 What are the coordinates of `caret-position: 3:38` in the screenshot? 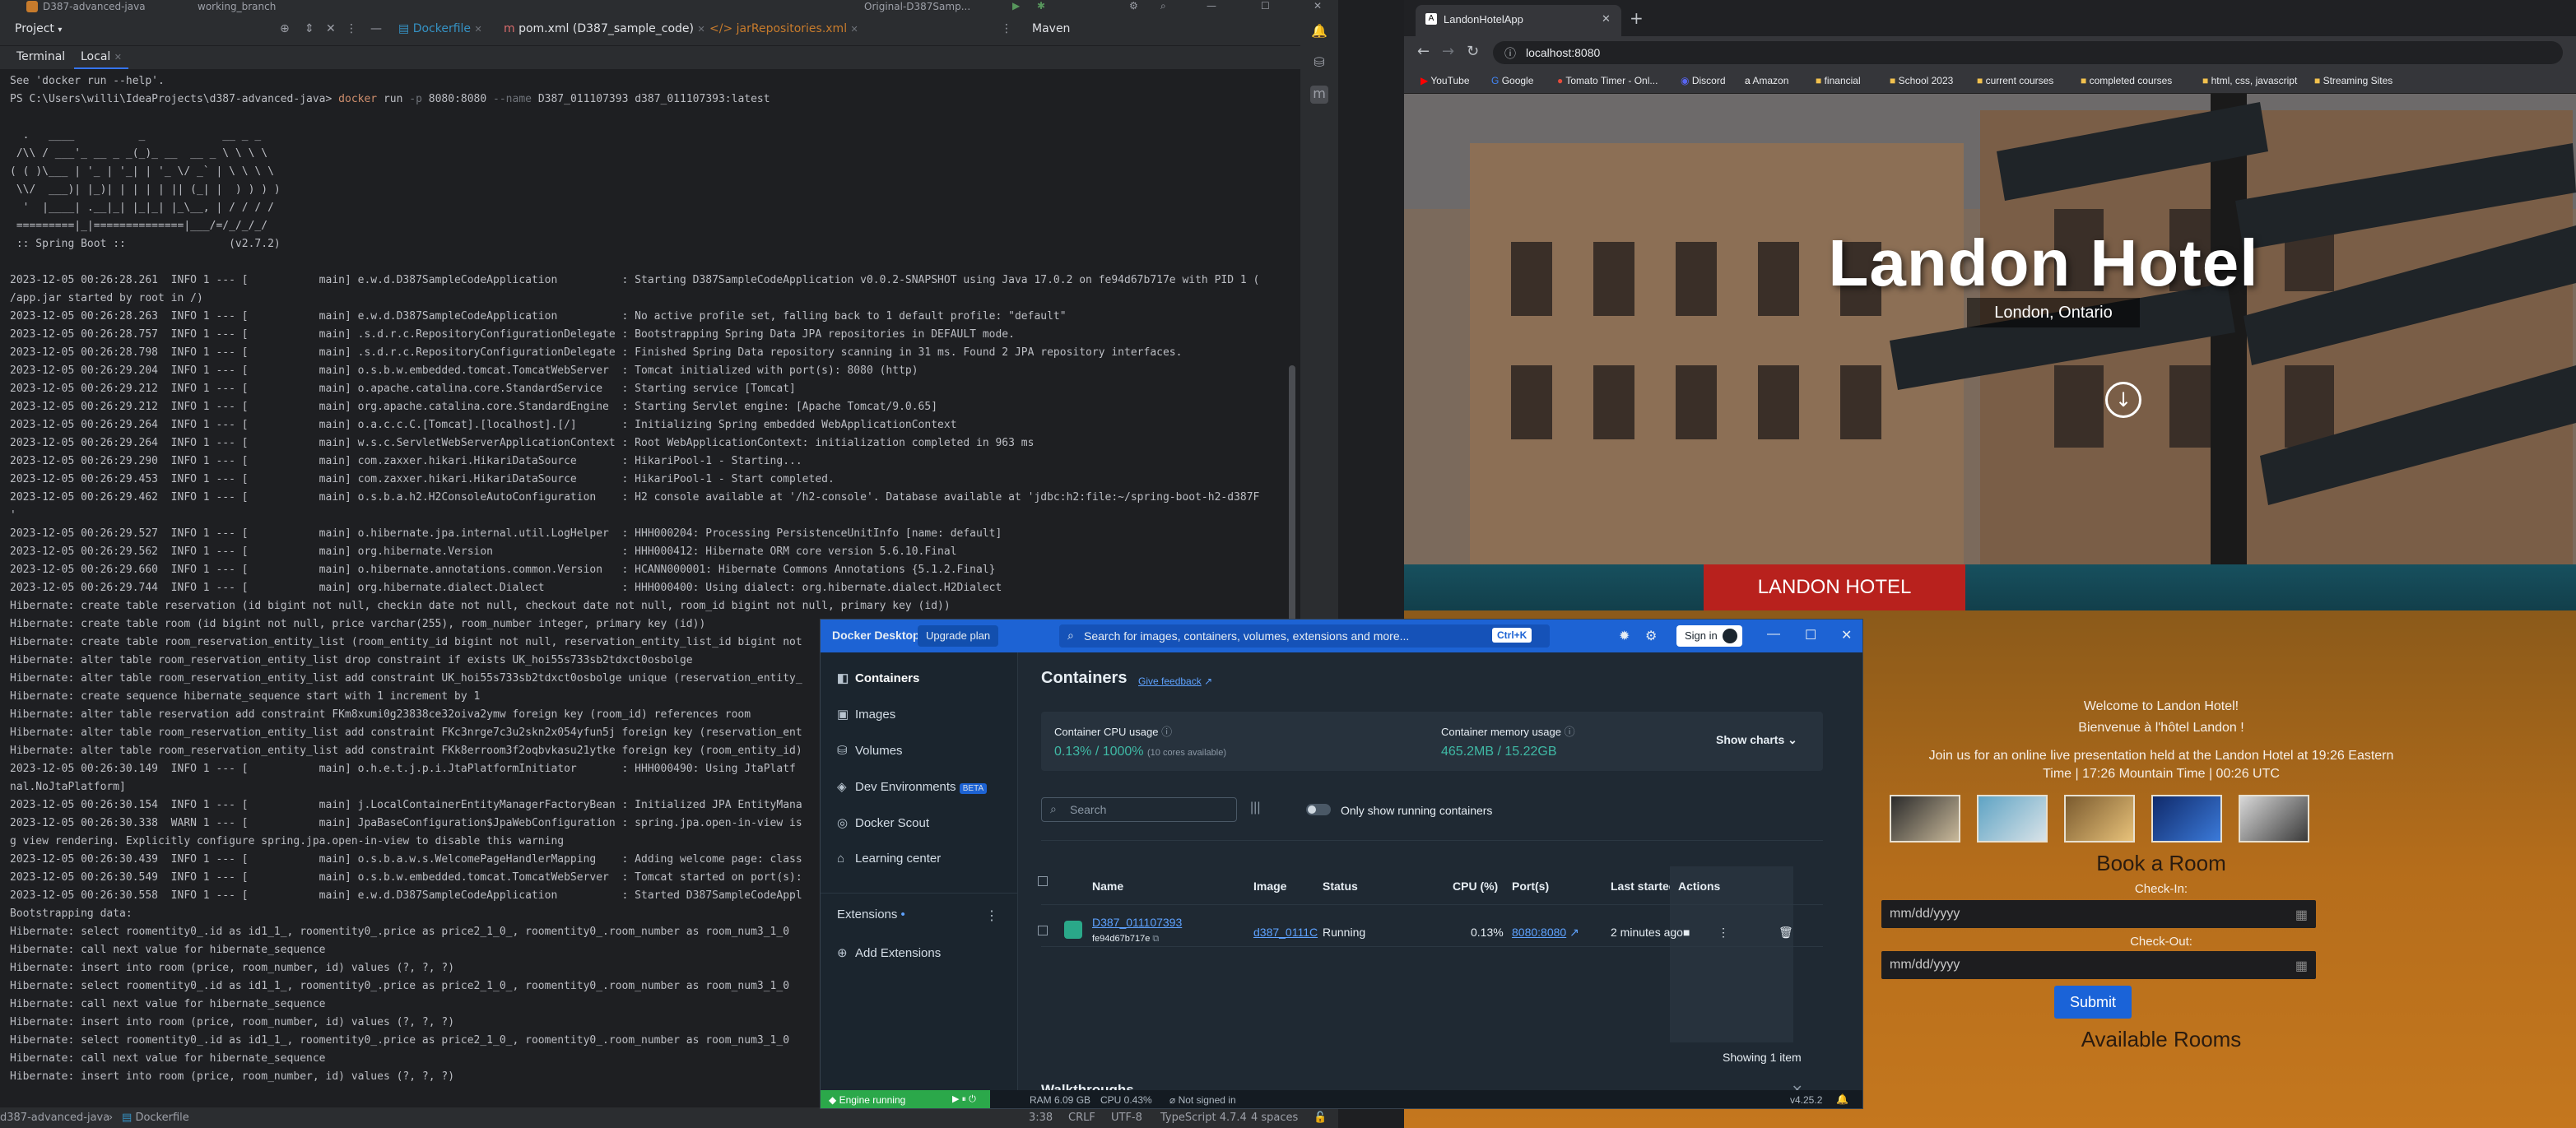 It's located at (1041, 1118).